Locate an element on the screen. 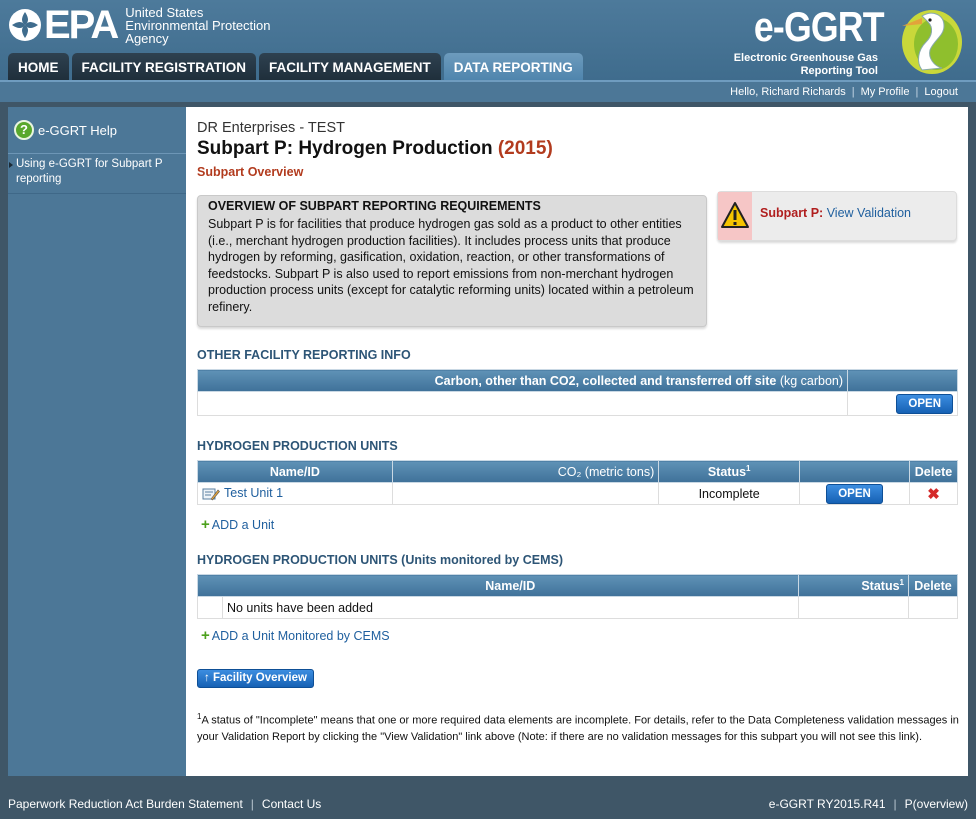 This screenshot has width=976, height=819. view-validation-link: View Validation is located at coordinates (869, 213).